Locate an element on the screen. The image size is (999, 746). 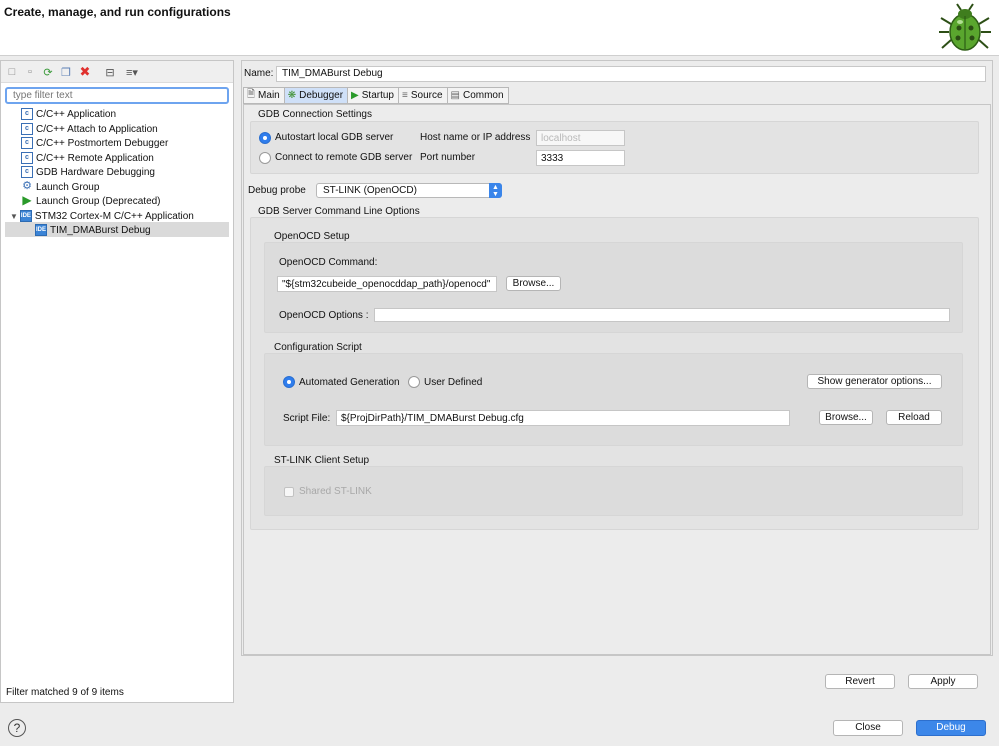
script-file-label: Script File: is located at coordinates (307, 418).